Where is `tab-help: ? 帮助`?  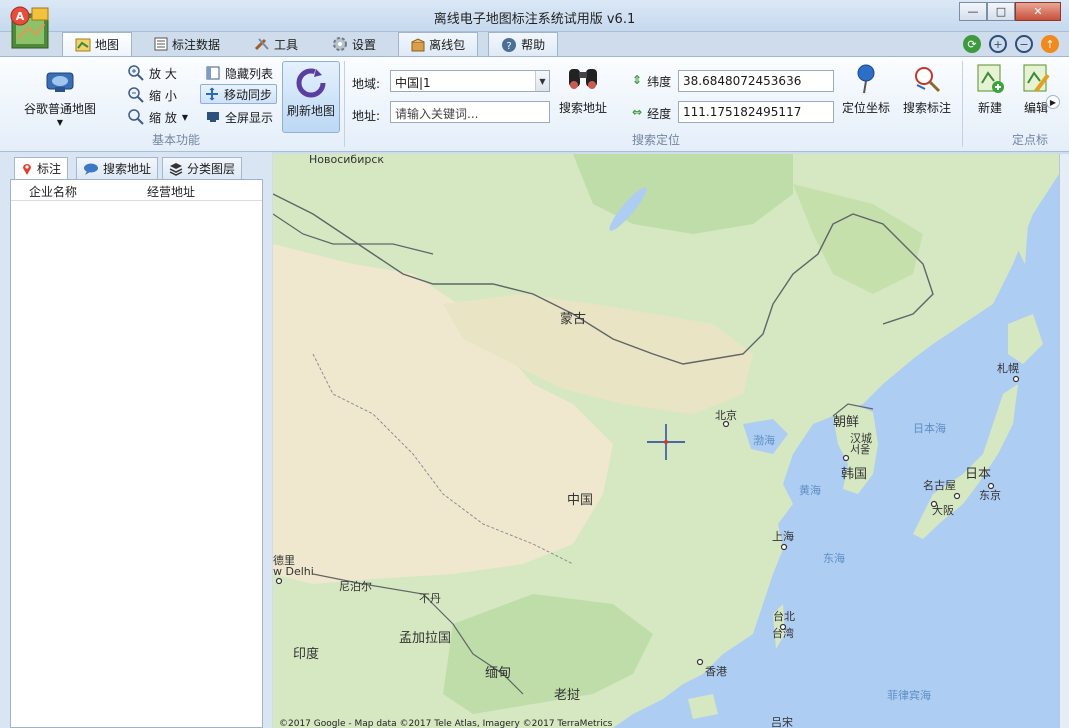
tab-help: ? 帮助 is located at coordinates (523, 44).